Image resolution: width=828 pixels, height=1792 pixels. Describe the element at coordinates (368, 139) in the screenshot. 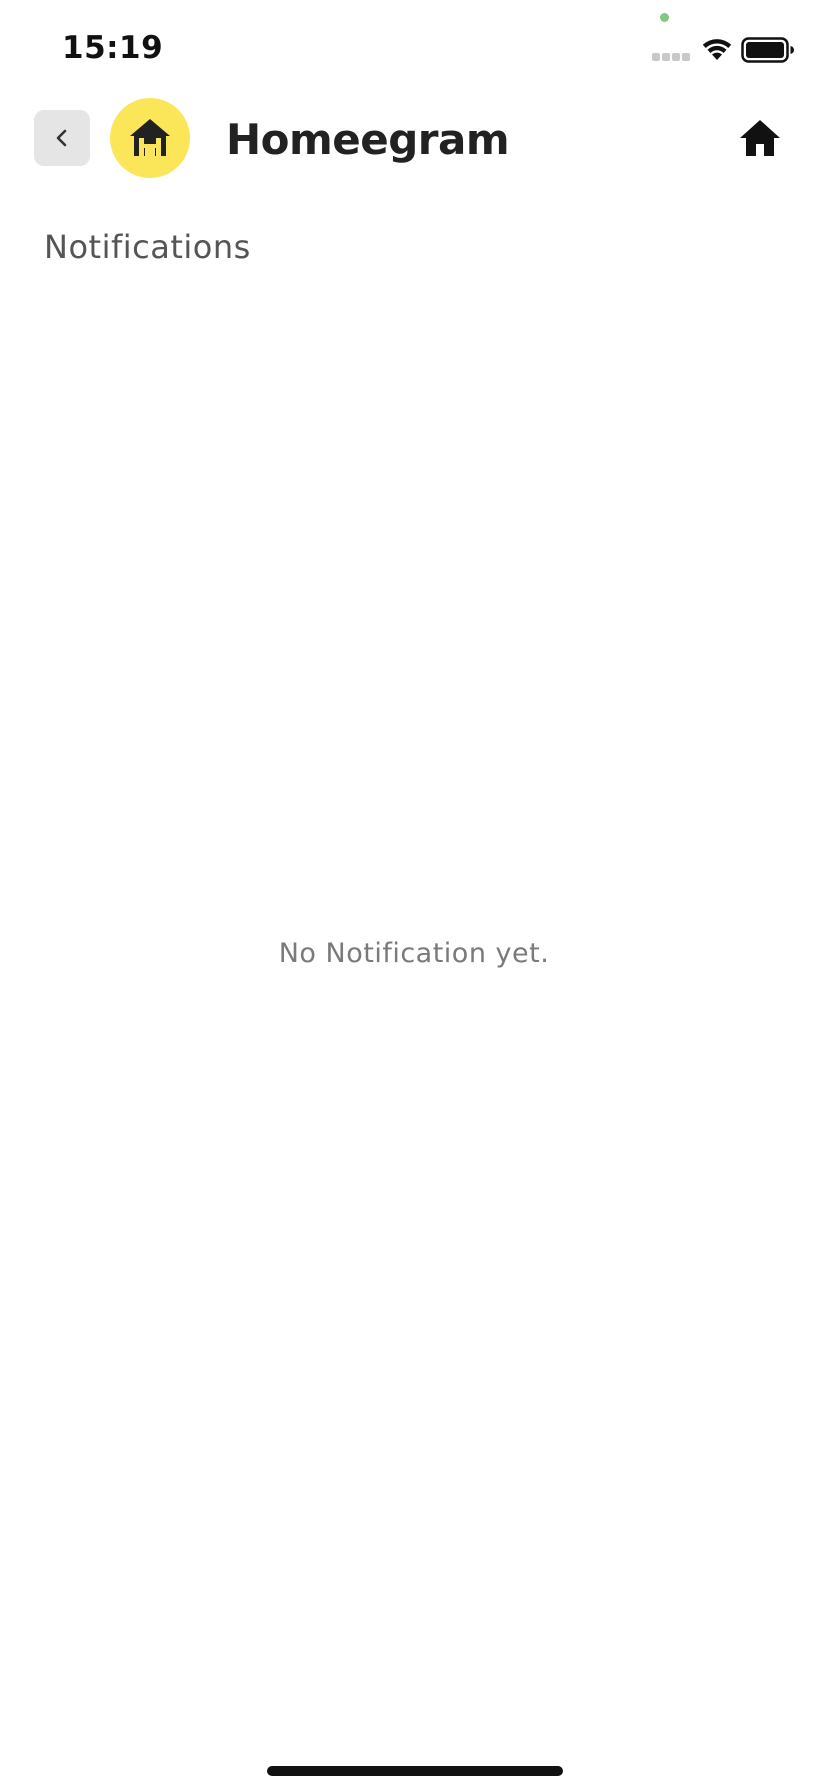

I see `app-title: Homeegram` at that location.